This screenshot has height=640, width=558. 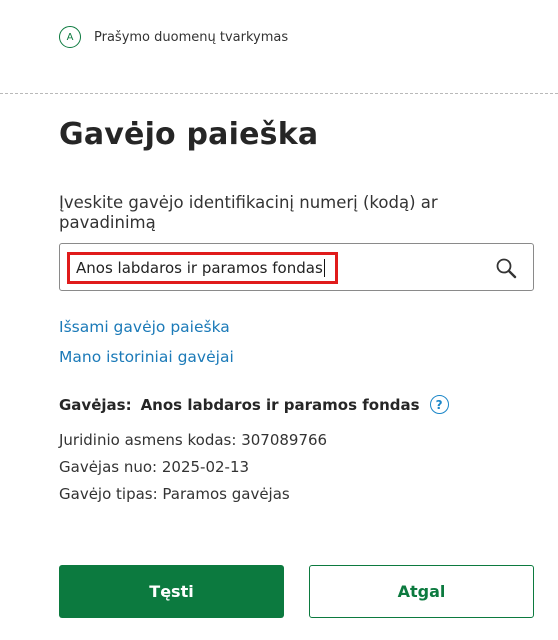 What do you see at coordinates (95, 404) in the screenshot?
I see `recipient-label: Gavėjas:` at bounding box center [95, 404].